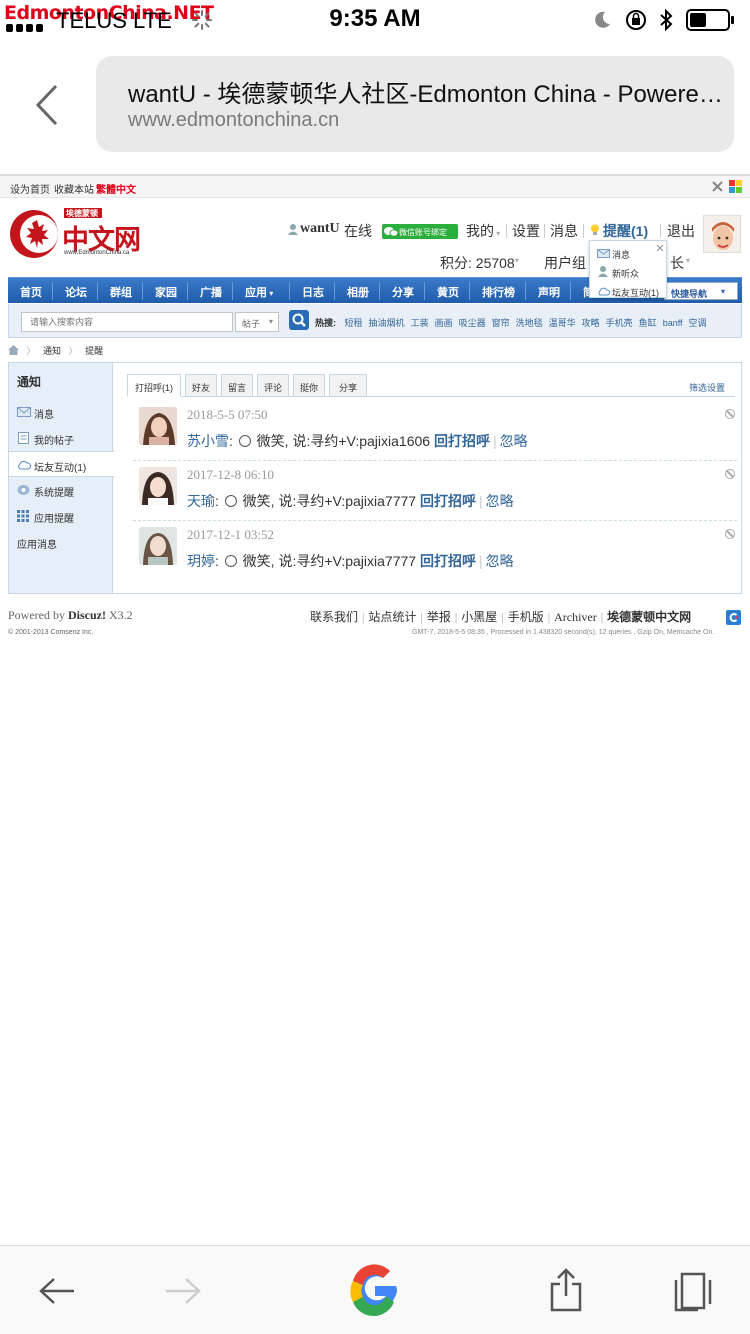  What do you see at coordinates (76, 292) in the screenshot?
I see `nav-item-forum: 论坛` at bounding box center [76, 292].